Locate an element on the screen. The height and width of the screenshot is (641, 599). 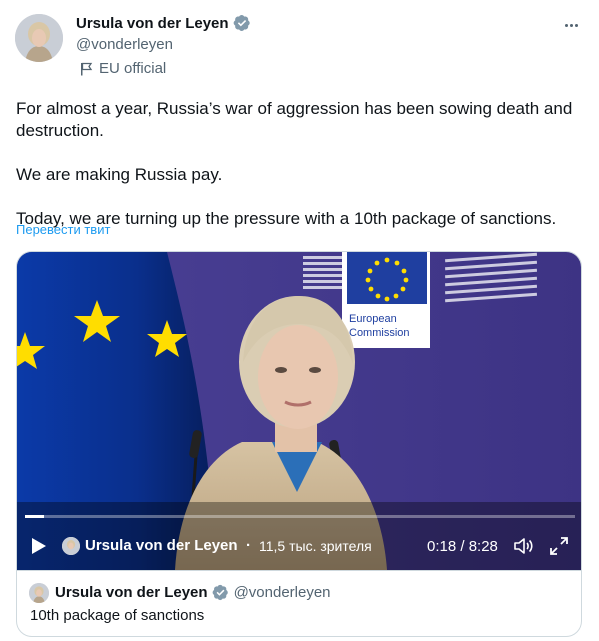
author-name-row: Ursula von der Leyen is located at coordinates (163, 23).